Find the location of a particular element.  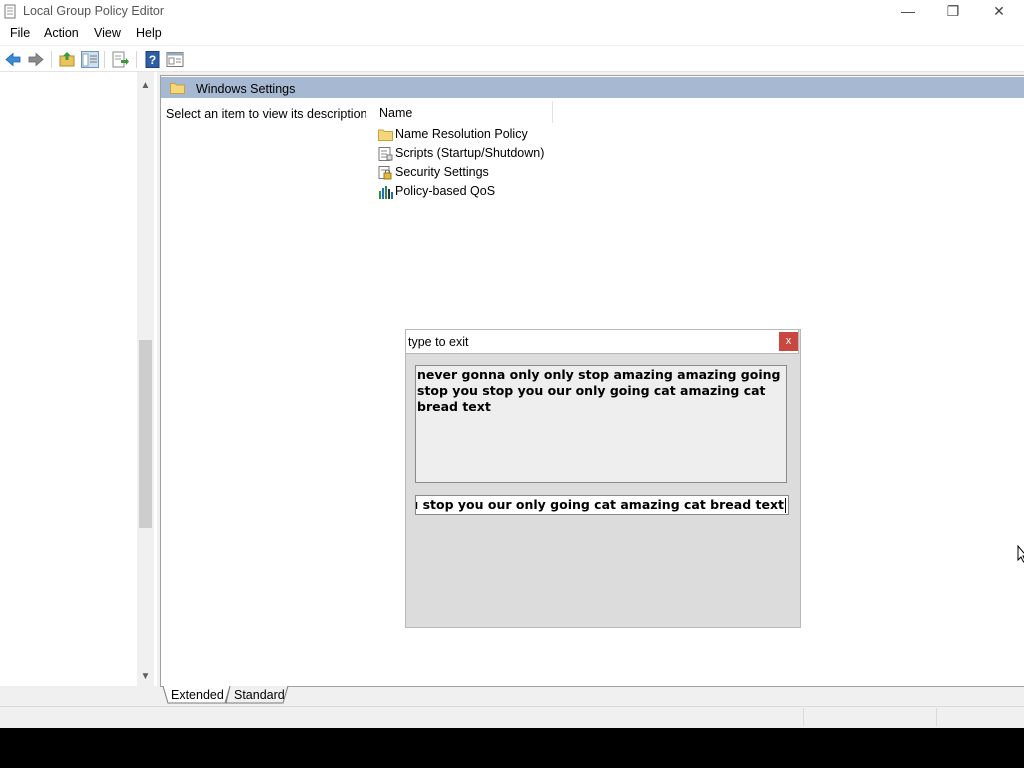

scripts-icon is located at coordinates (385, 154).